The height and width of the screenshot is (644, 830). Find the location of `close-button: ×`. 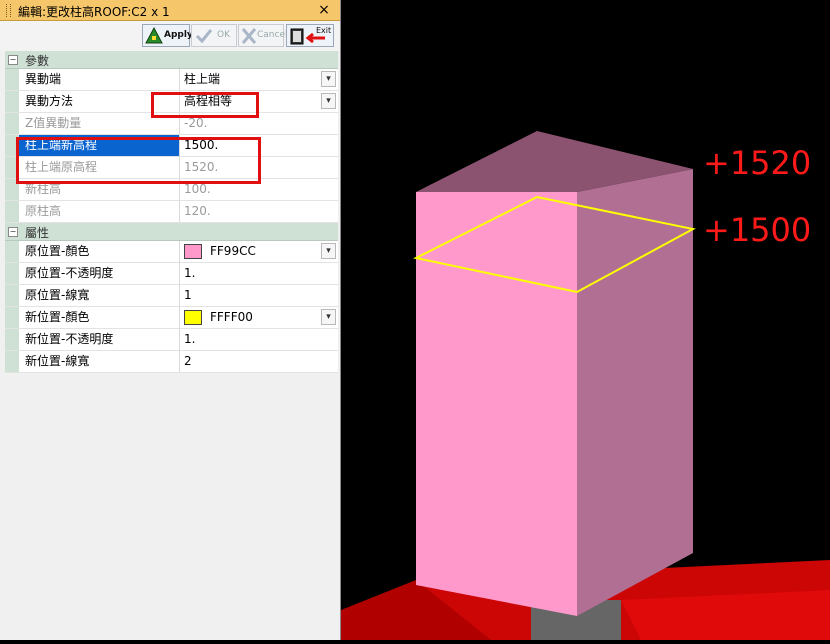

close-button: × is located at coordinates (324, 10).